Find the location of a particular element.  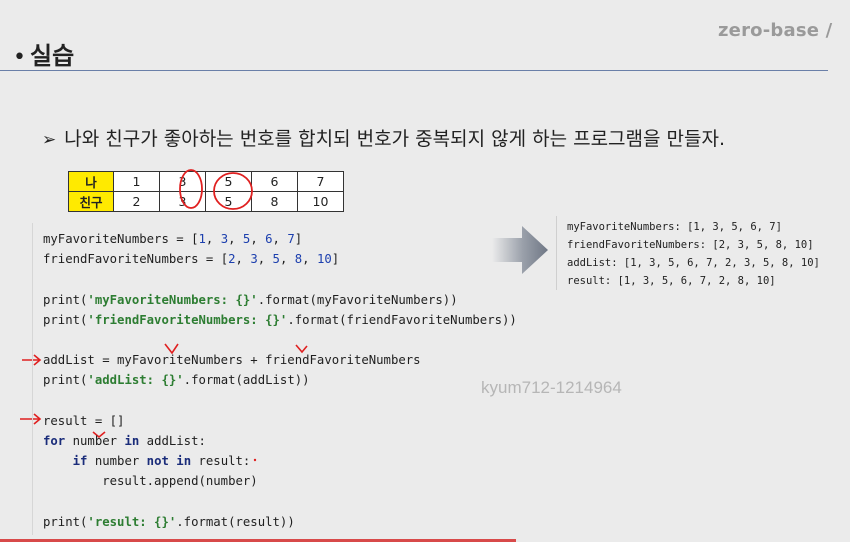

table-cell: 1 is located at coordinates (136, 181).